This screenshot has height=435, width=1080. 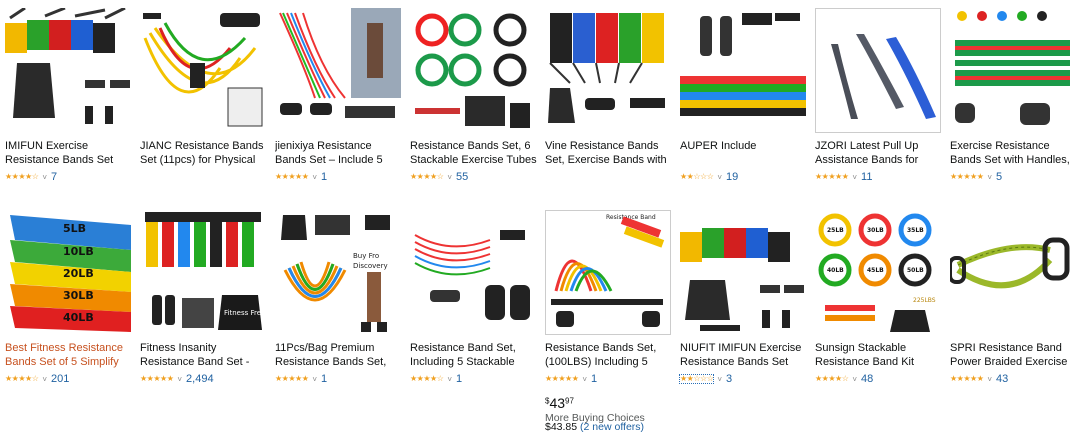 I want to click on review-count: 5, so click(x=999, y=177).